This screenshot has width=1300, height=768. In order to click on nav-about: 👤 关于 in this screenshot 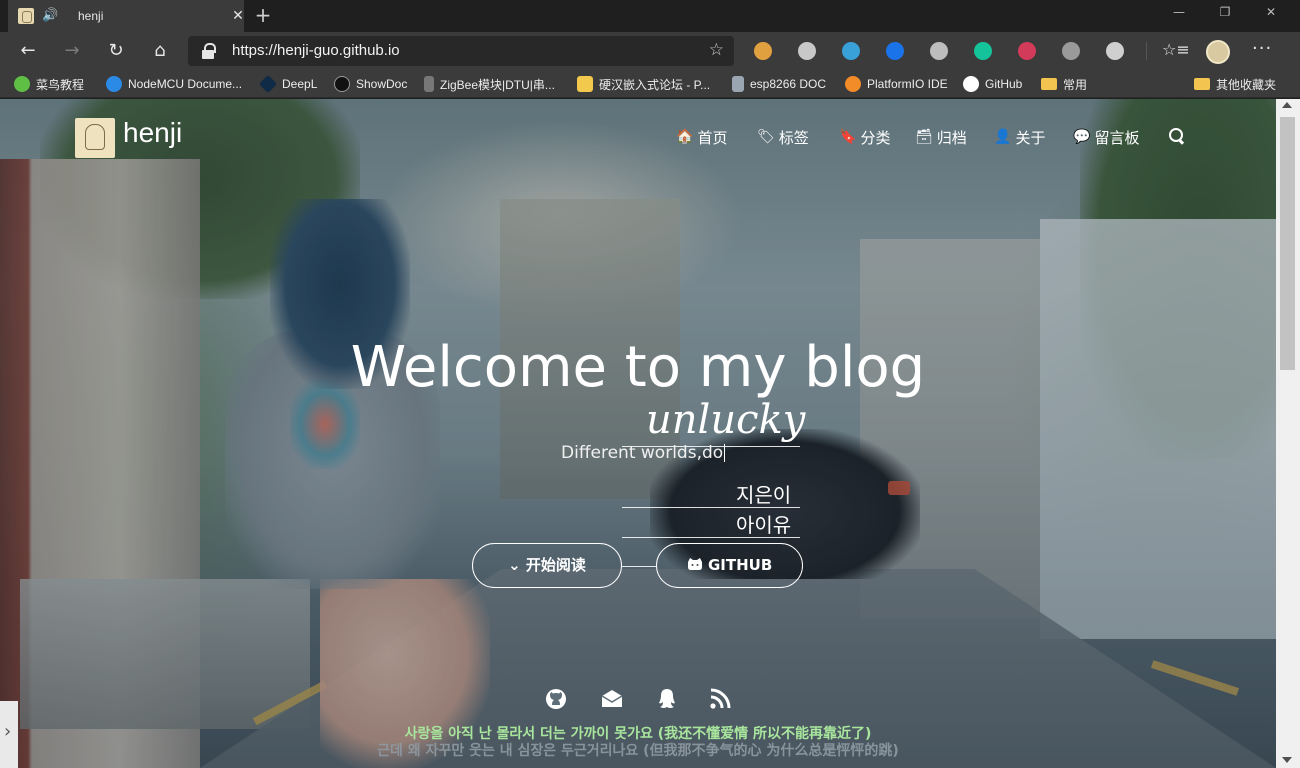, I will do `click(1019, 137)`.